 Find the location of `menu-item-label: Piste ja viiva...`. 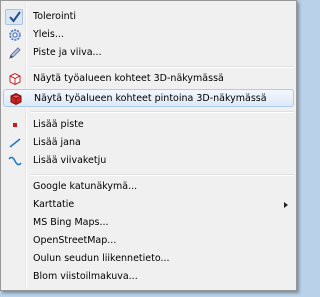

menu-item-label: Piste ja viiva... is located at coordinates (67, 52).